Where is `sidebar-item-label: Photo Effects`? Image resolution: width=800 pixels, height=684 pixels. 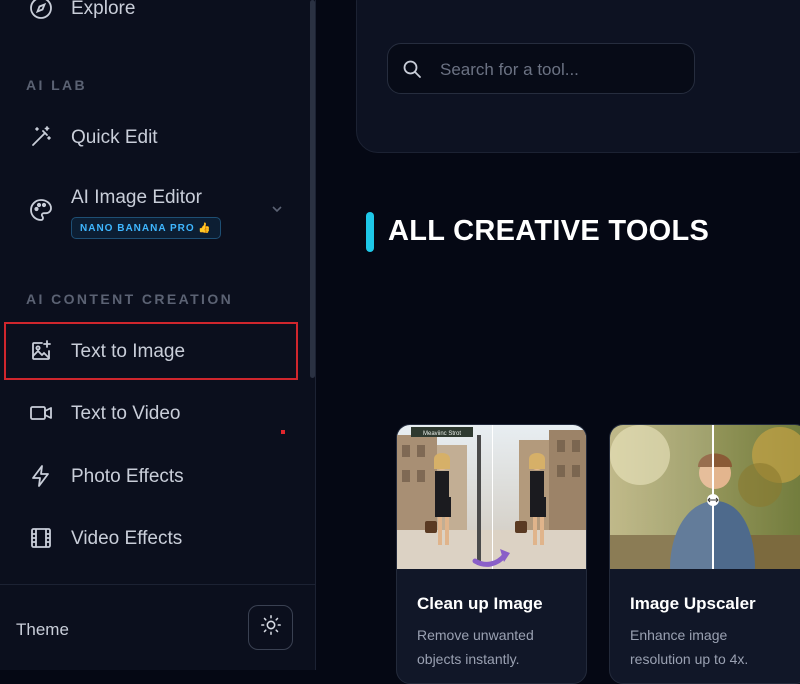
sidebar-item-label: Photo Effects is located at coordinates (127, 476).